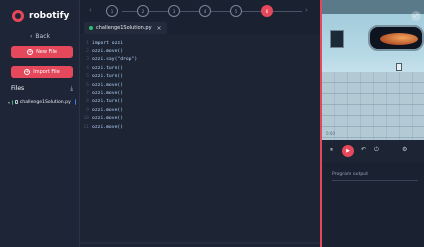 Image resolution: width=424 pixels, height=247 pixels. I want to click on planet-image, so click(399, 39).